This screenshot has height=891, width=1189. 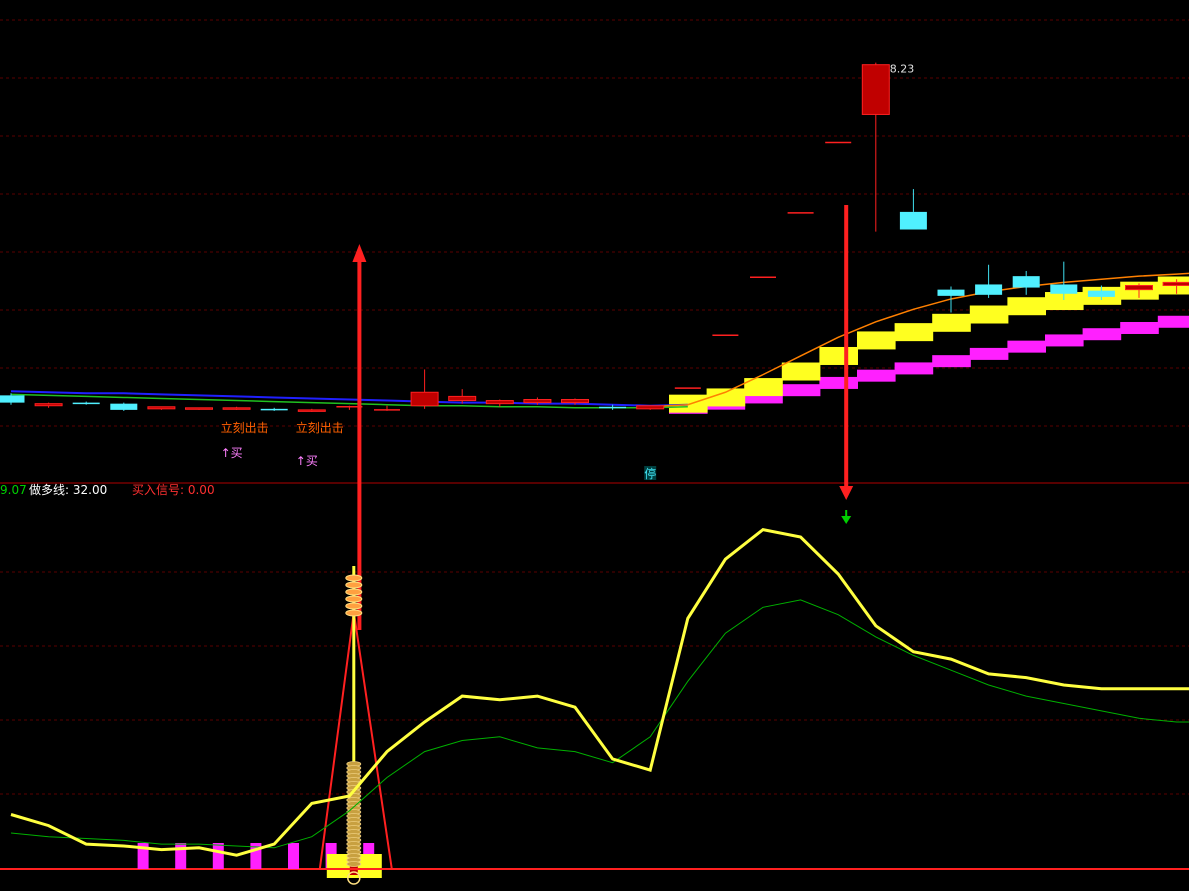 I want to click on up-arrow-head, so click(x=359, y=253).